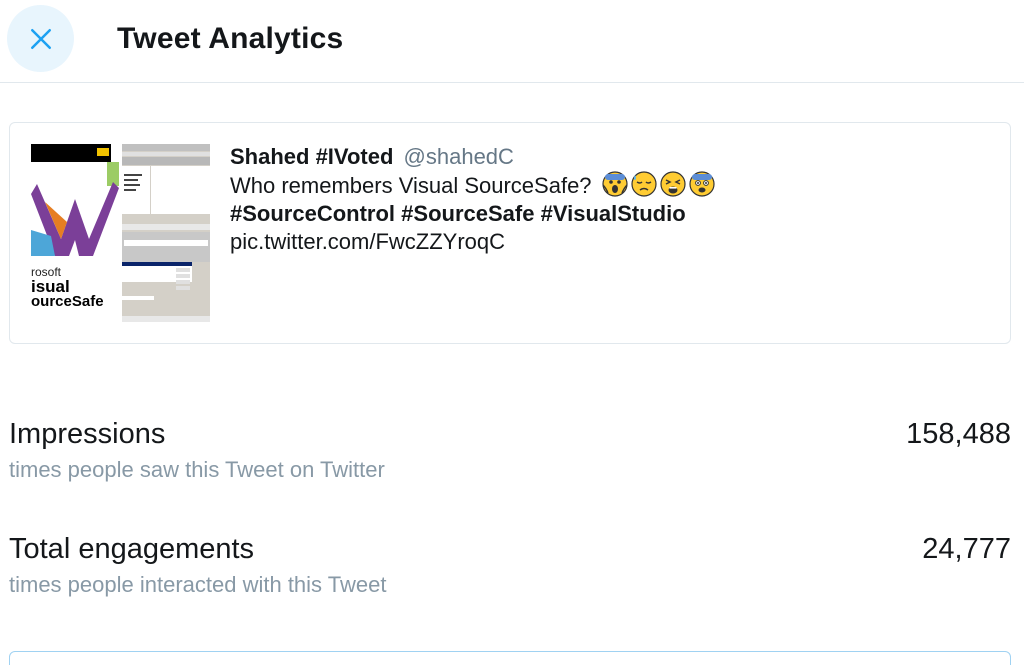 Image resolution: width=1024 pixels, height=665 pixels. What do you see at coordinates (644, 184) in the screenshot?
I see `downcast-sweat-face-icon` at bounding box center [644, 184].